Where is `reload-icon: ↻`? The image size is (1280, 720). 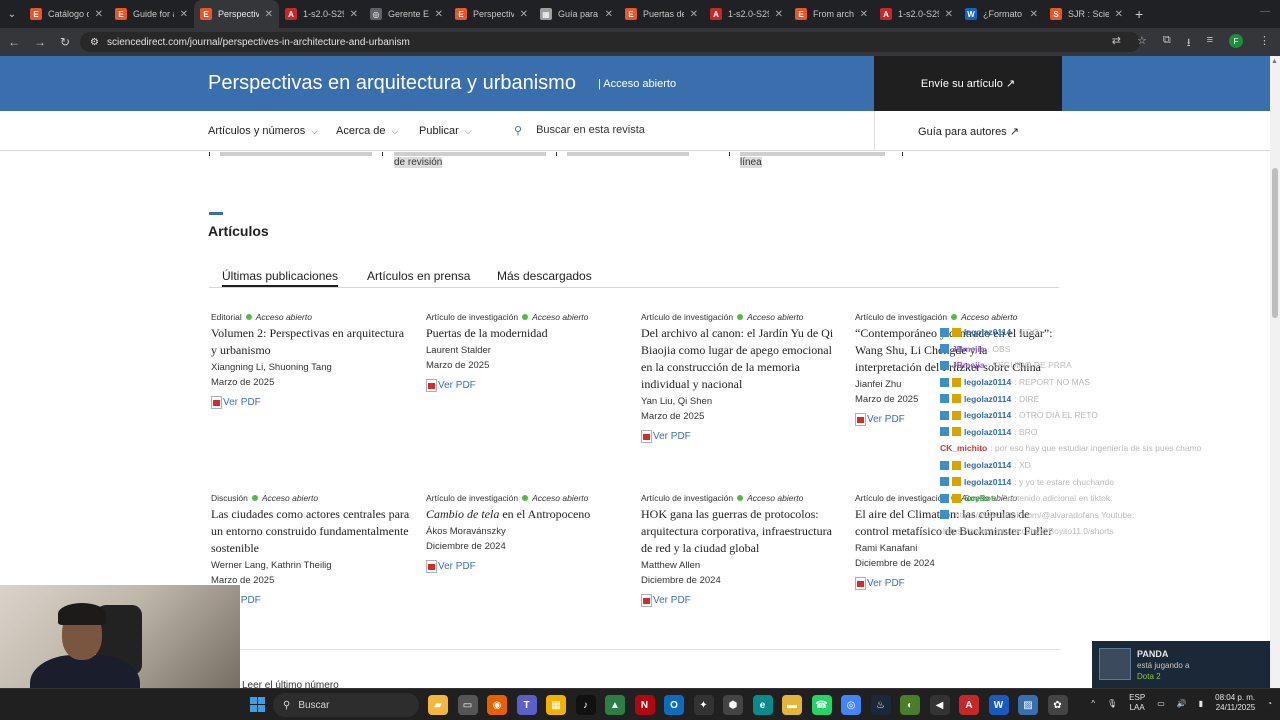 reload-icon: ↻ is located at coordinates (65, 42).